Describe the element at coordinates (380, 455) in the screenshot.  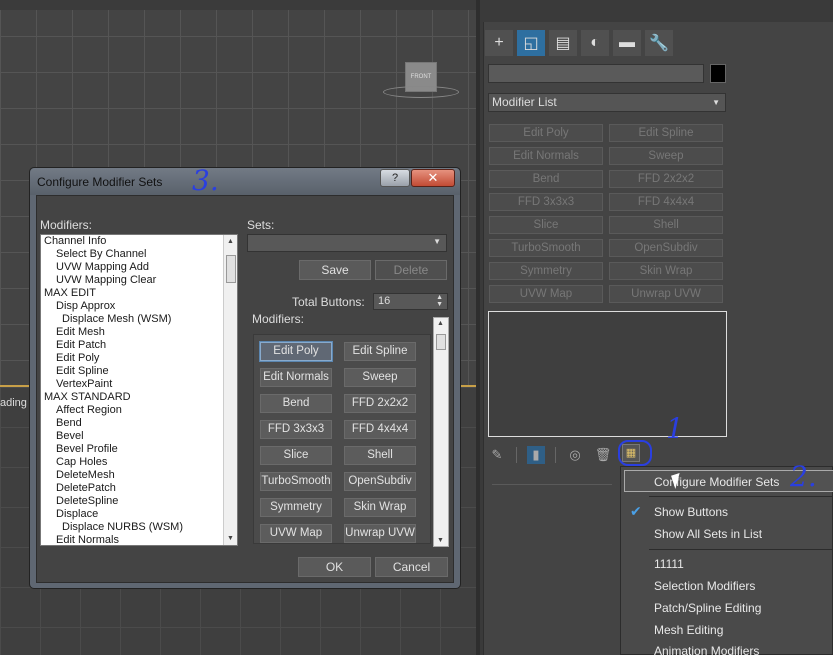
I see `set-button: Shell` at that location.